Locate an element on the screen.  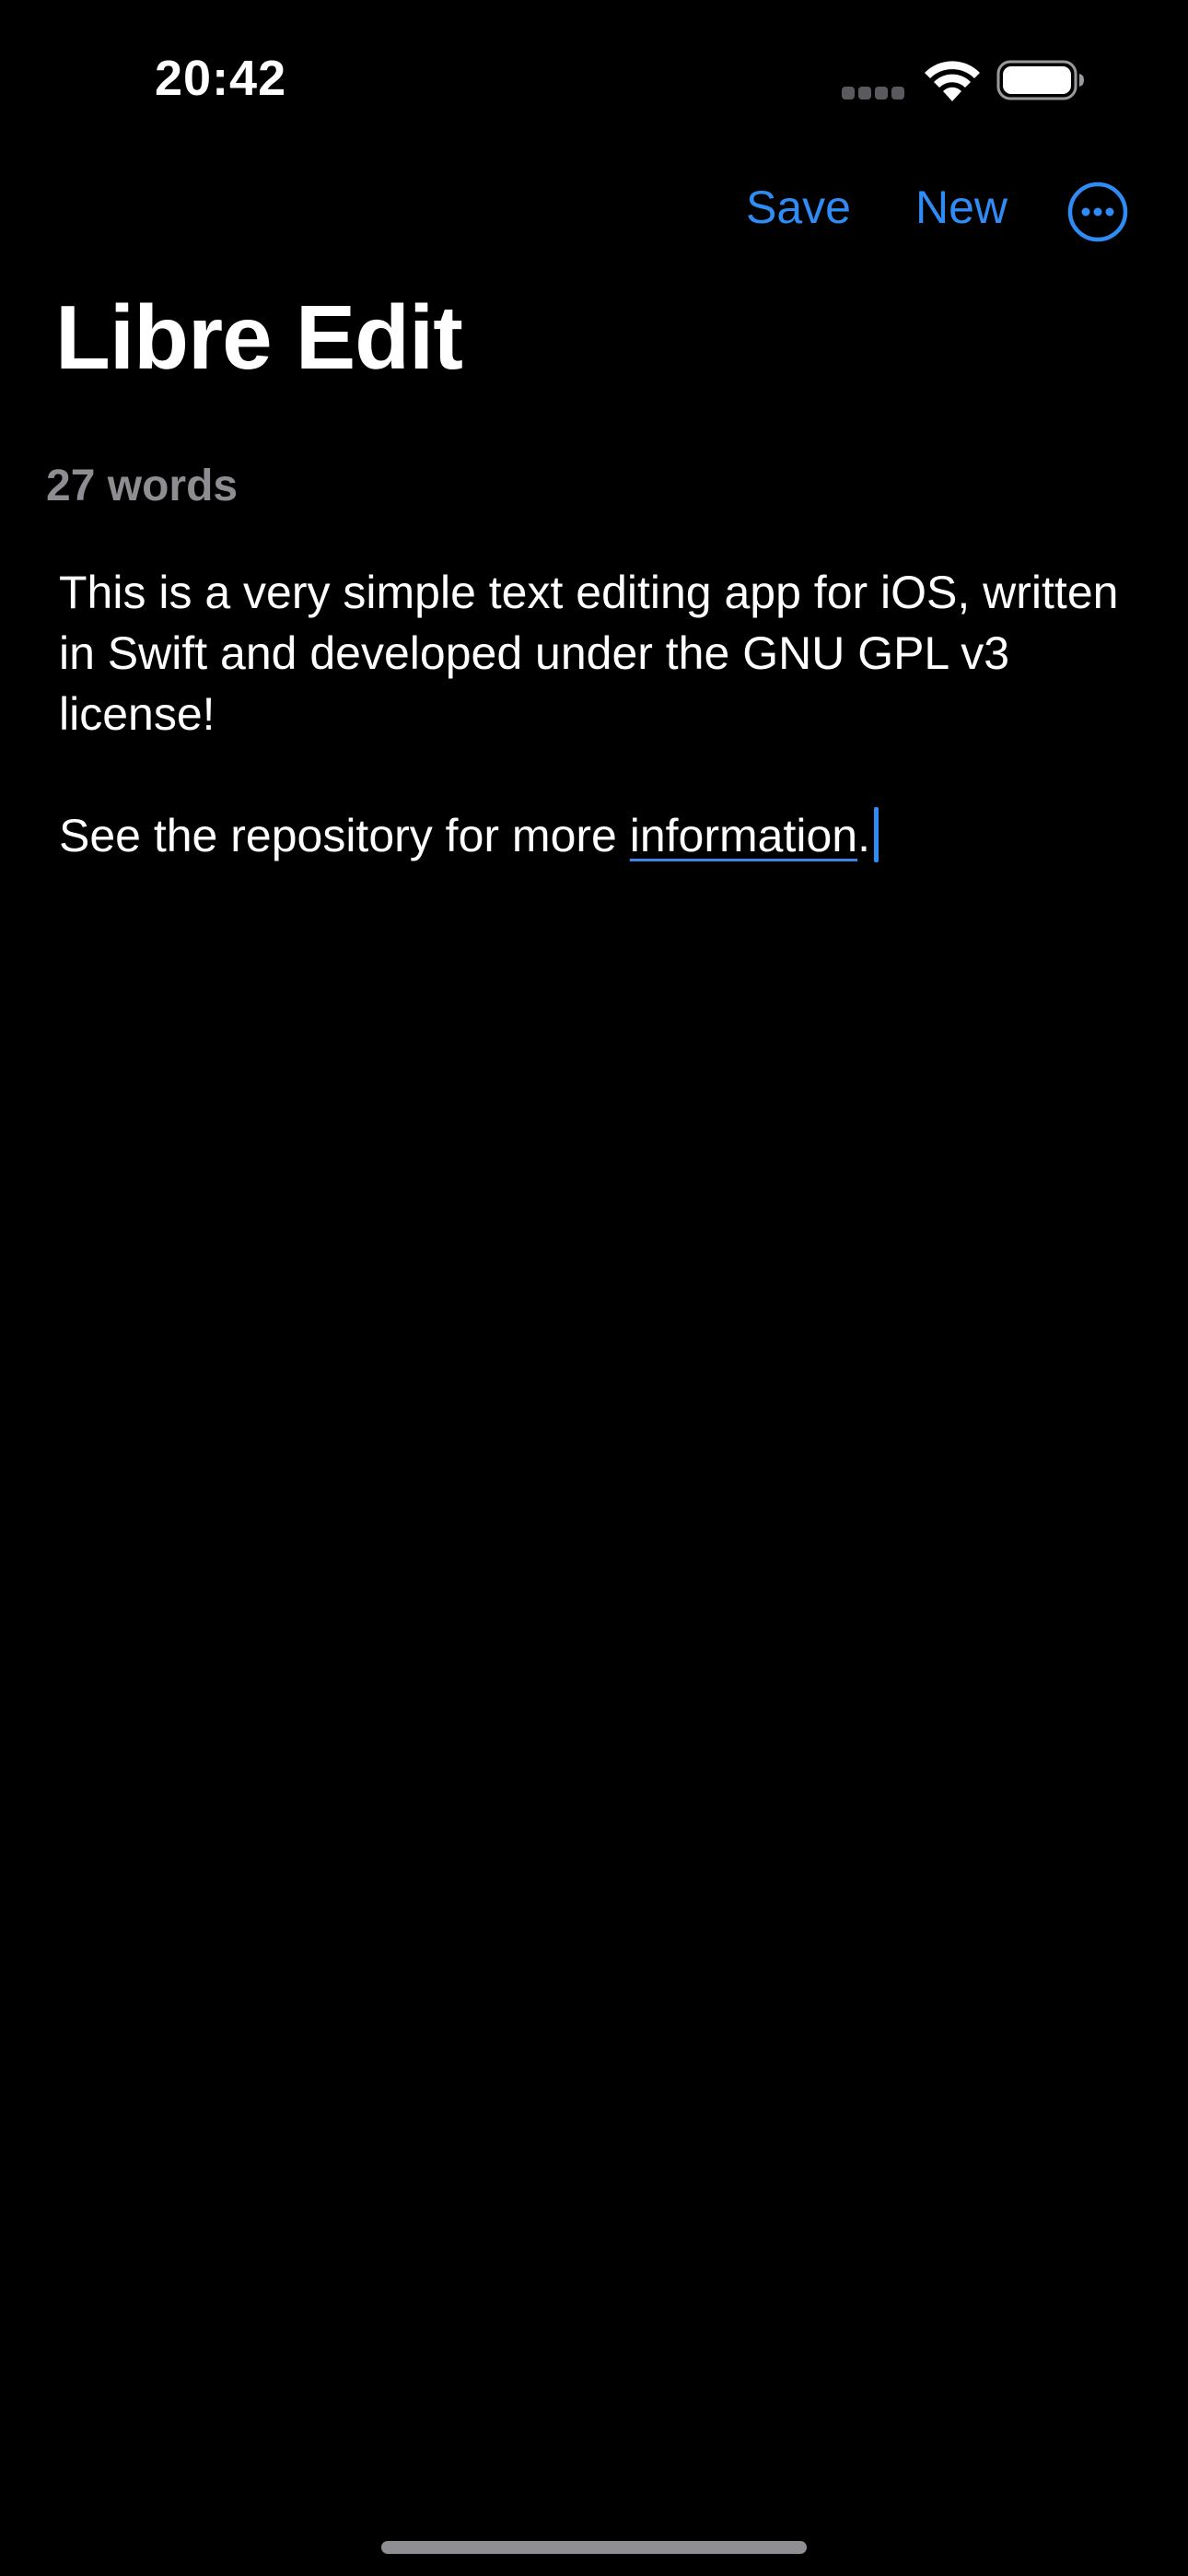
editor-text-suffix: . is located at coordinates (863, 835).